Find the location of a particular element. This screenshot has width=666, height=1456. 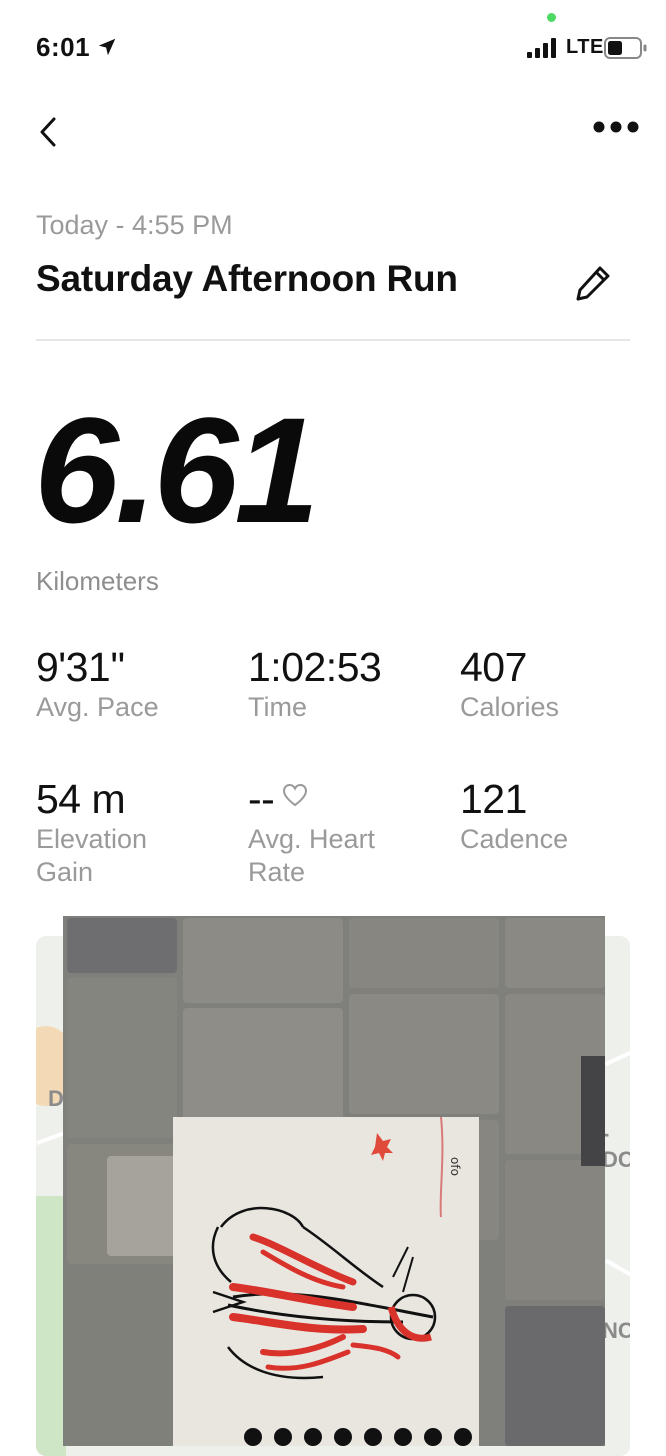

sketch-paper: ofo is located at coordinates (326, 1281).